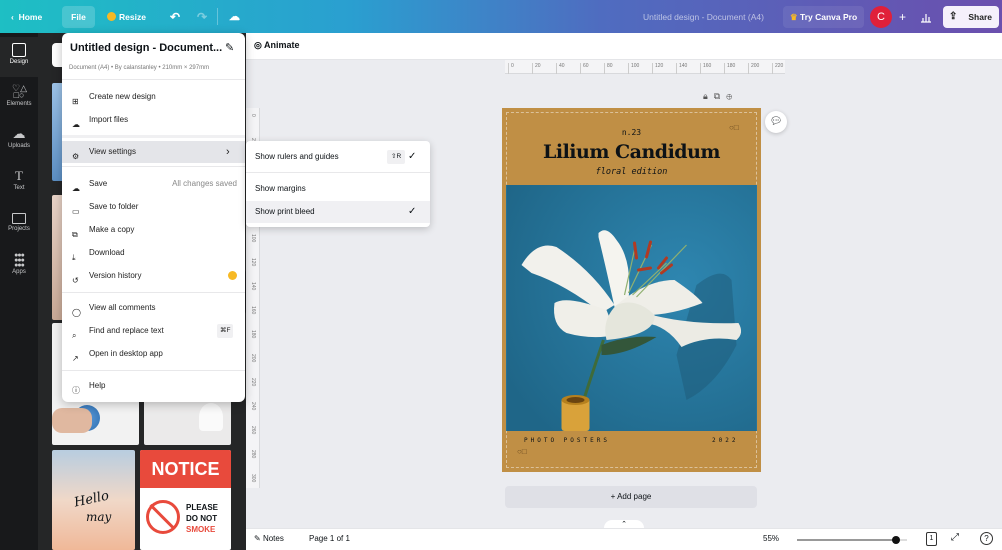  What do you see at coordinates (560, 68) in the screenshot?
I see `ruler-tick-label: 40` at bounding box center [560, 68].